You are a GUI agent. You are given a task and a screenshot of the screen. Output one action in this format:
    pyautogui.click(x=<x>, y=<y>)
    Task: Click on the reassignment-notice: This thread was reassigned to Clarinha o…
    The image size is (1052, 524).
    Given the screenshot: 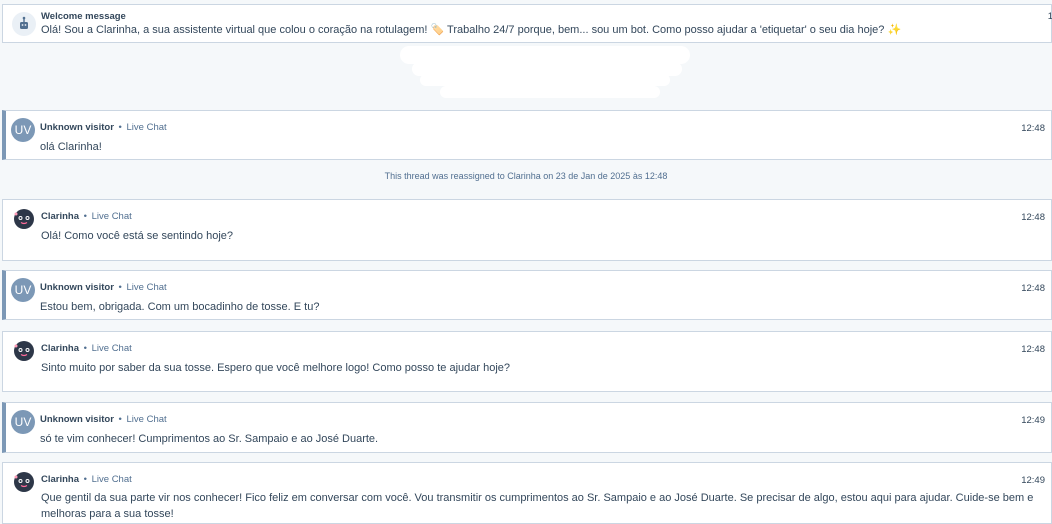 What is the action you would take?
    pyautogui.click(x=526, y=176)
    